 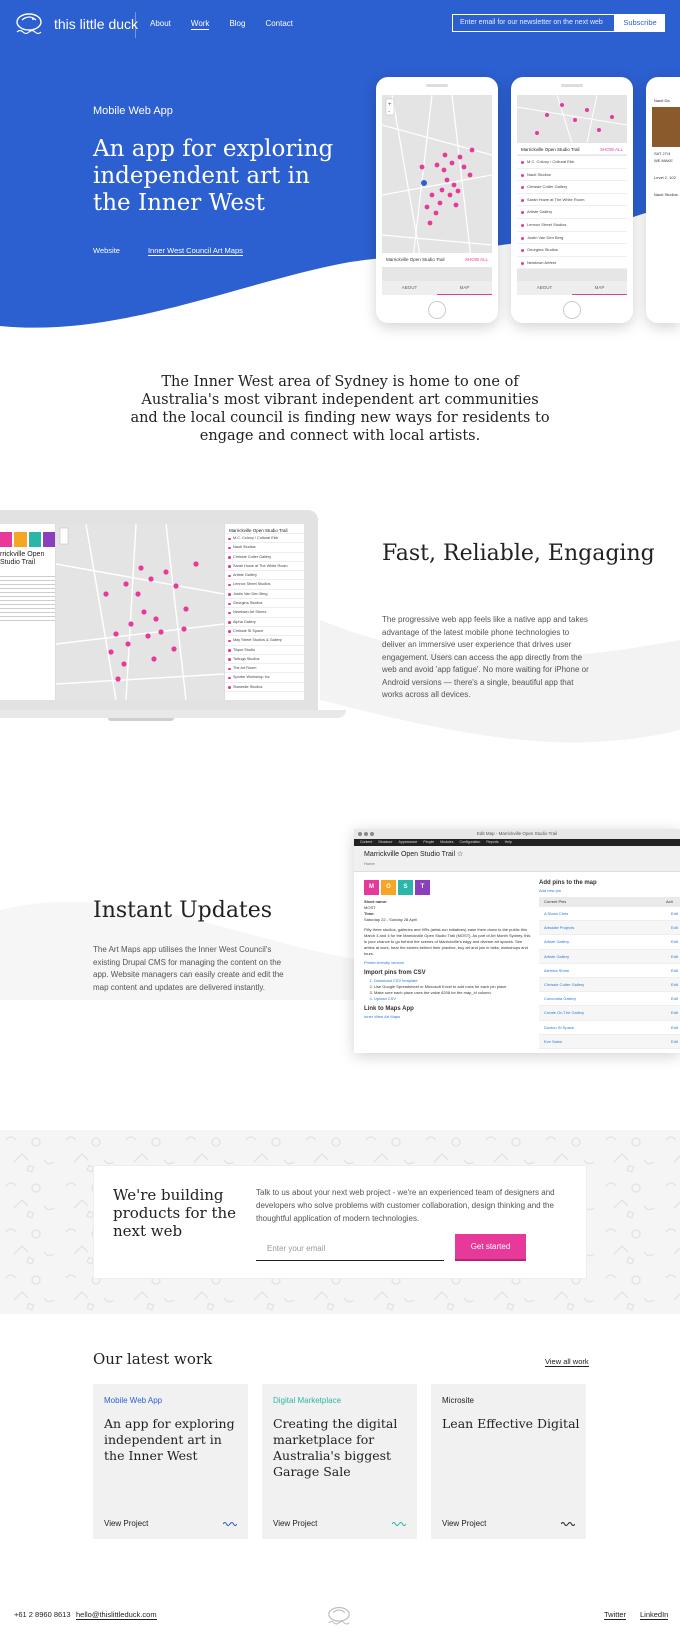 I want to click on nav-contact: Contact, so click(x=279, y=24).